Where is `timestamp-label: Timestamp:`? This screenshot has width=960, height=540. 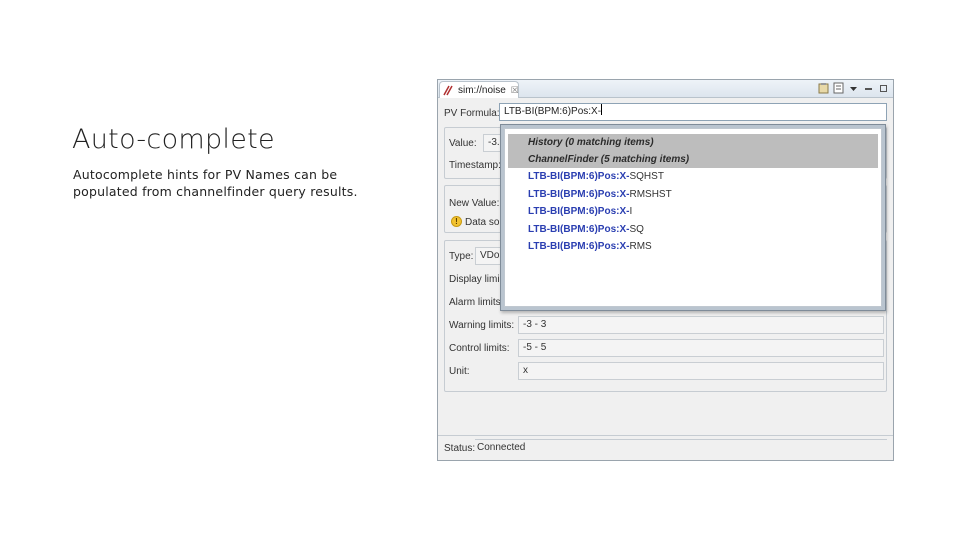 timestamp-label: Timestamp: is located at coordinates (475, 165).